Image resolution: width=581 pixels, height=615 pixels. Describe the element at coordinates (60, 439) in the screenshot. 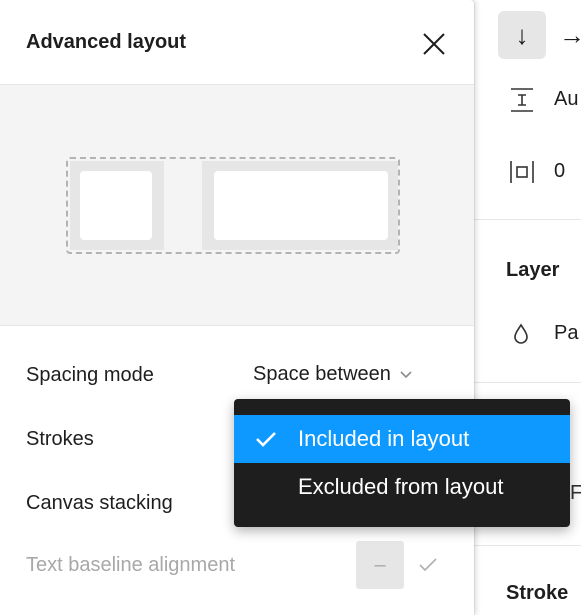

I see `strokes-label: Strokes` at that location.